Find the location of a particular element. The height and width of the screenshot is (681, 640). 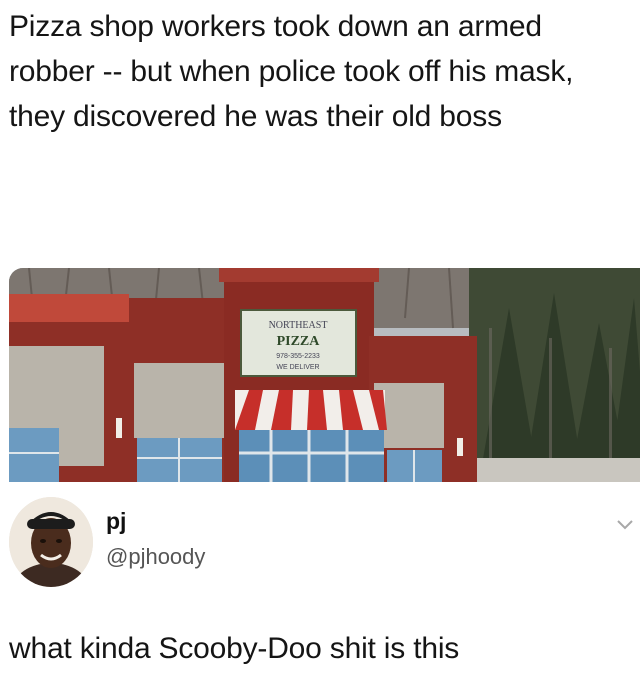

sign-line-3: 978-355-2233 is located at coordinates (298, 356).